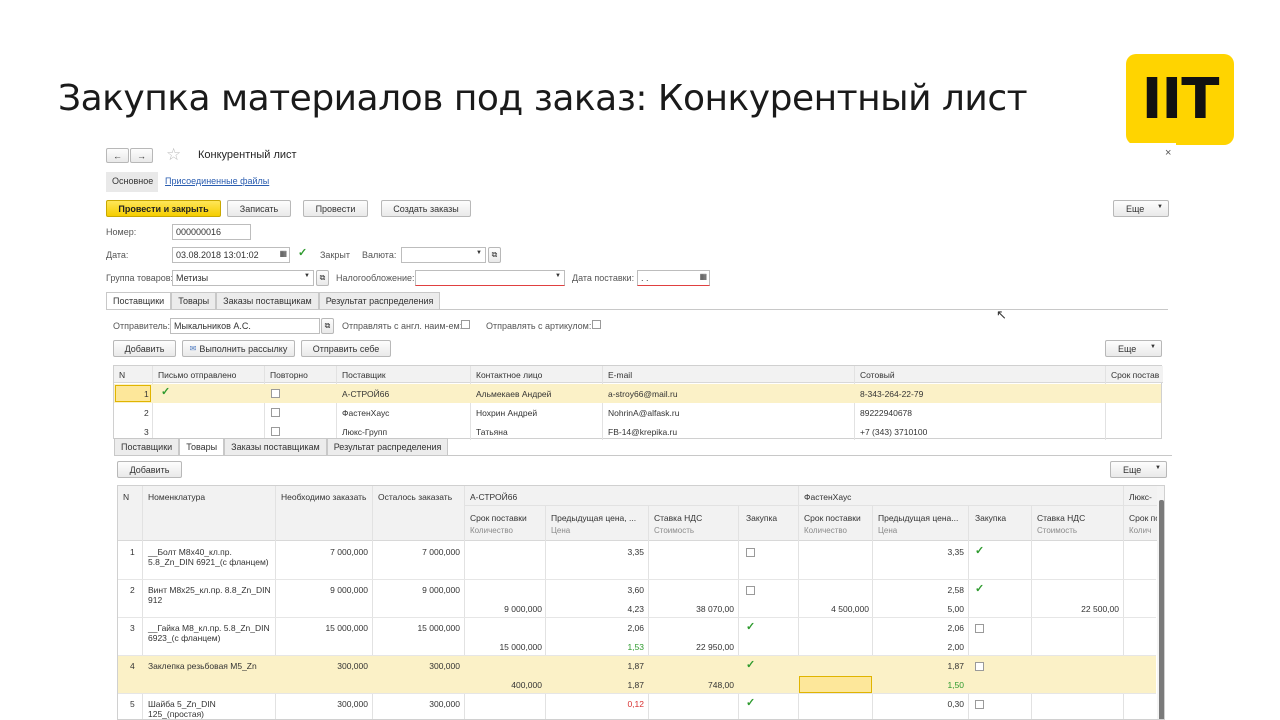  Describe the element at coordinates (635, 704) in the screenshot. I see `a-prev-price: 0,12` at that location.